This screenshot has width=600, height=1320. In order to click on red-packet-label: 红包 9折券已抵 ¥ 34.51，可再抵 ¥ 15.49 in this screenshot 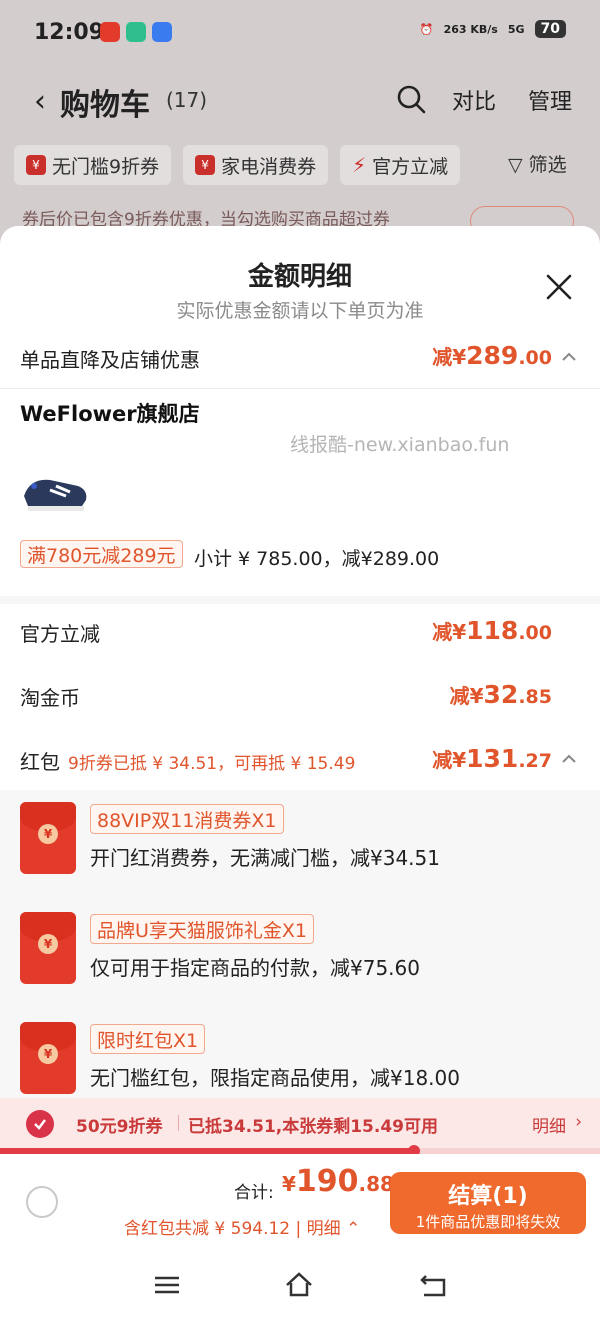, I will do `click(188, 762)`.